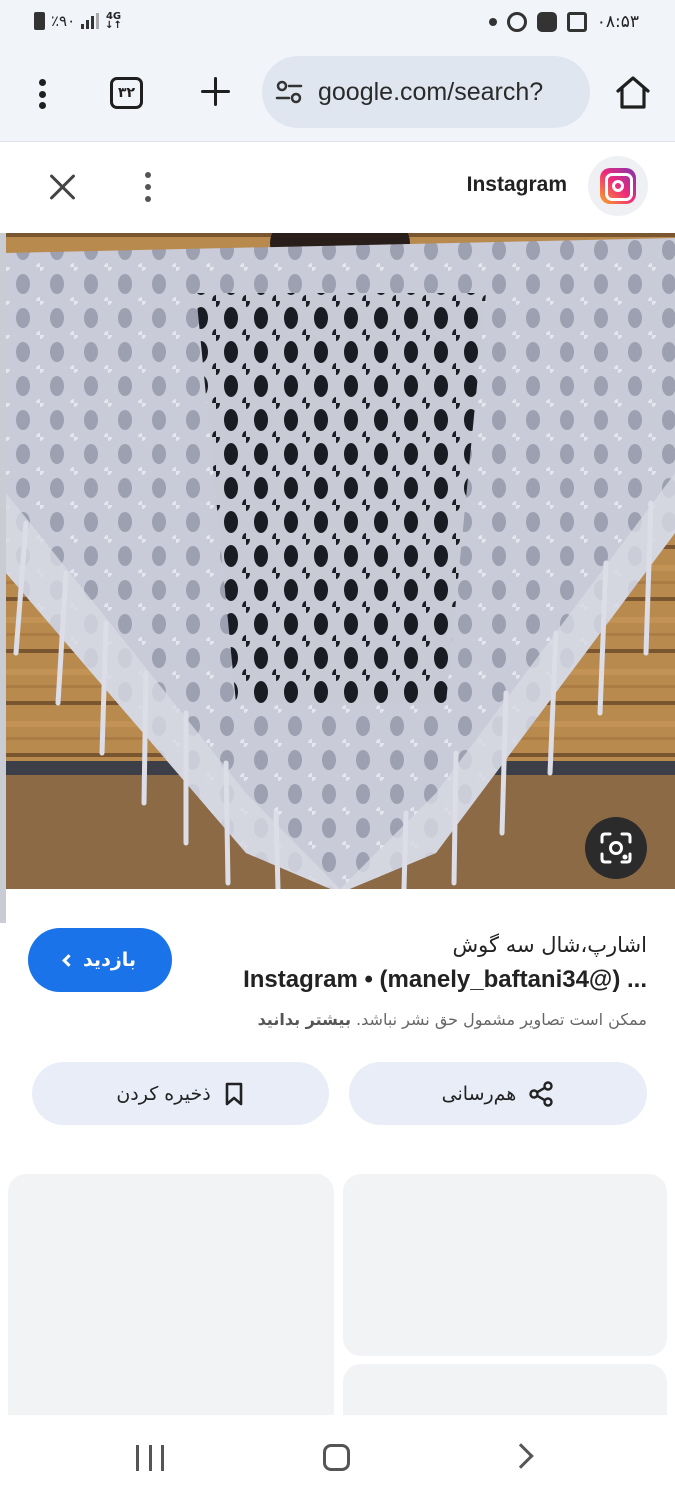 This screenshot has height=1500, width=675. What do you see at coordinates (563, 22) in the screenshot?
I see `status-right: ۰۸:۵۳` at bounding box center [563, 22].